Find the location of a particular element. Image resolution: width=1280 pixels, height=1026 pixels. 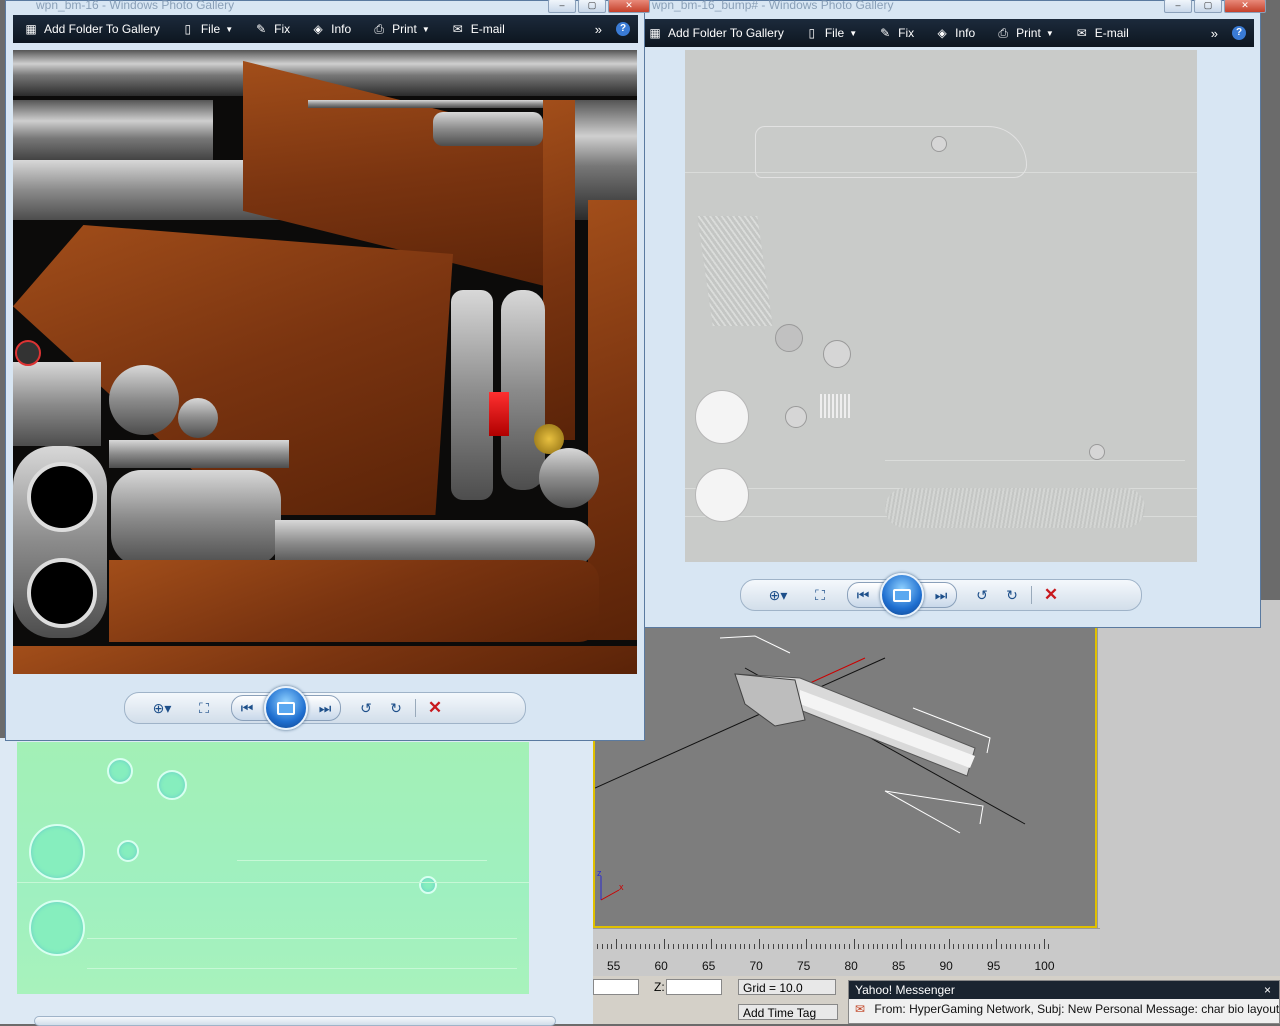

toast-close-icon: × is located at coordinates (1267, 990).